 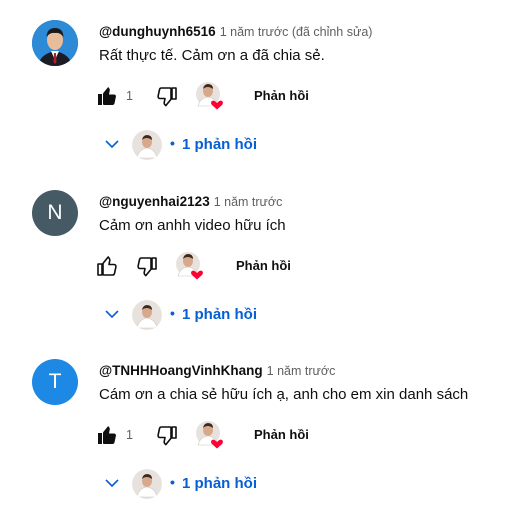 I want to click on avatar-letter: T, so click(x=55, y=381).